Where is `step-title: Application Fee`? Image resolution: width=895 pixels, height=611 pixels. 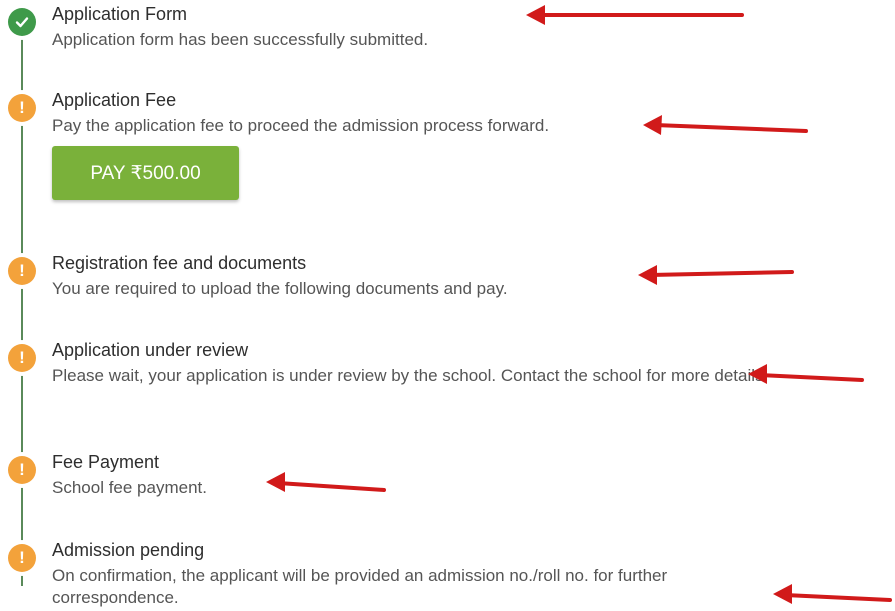 step-title: Application Fee is located at coordinates (114, 100).